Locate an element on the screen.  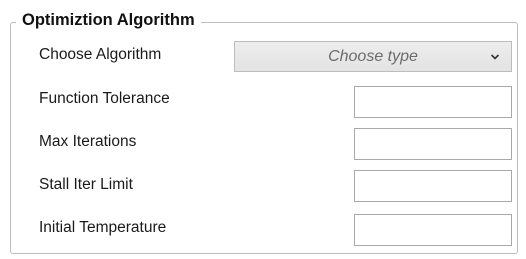
group-title: Optimiztion Algorithm is located at coordinates (108, 20).